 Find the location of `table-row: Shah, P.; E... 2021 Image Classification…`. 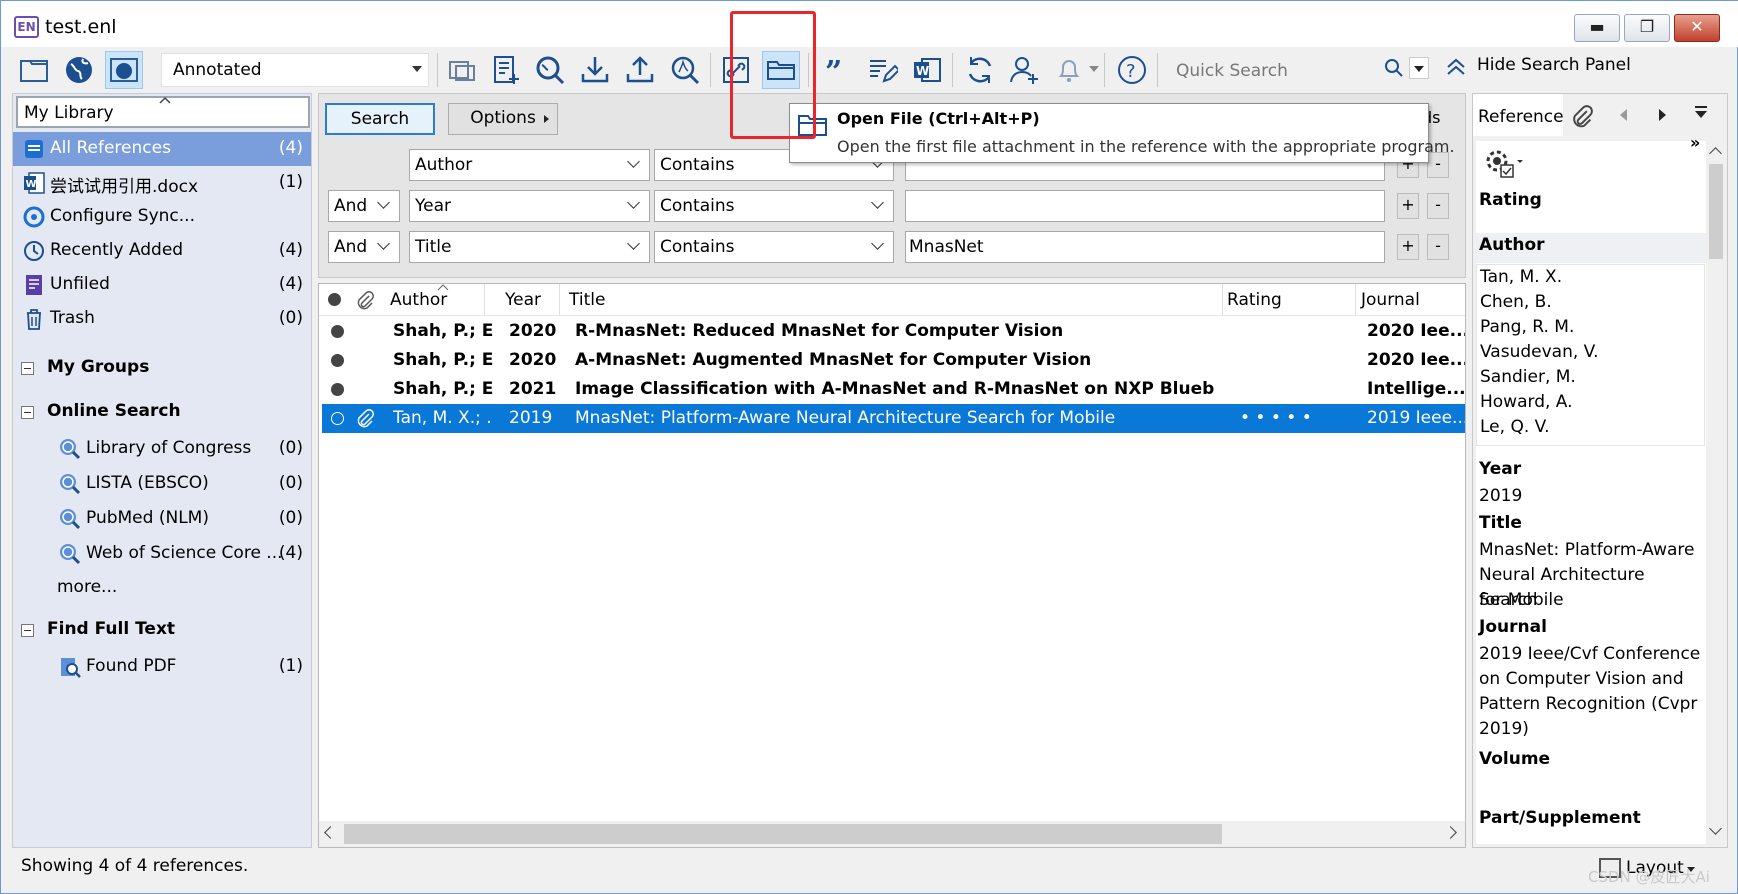

table-row: Shah, P.; E... 2021 Image Classification… is located at coordinates (893, 389).